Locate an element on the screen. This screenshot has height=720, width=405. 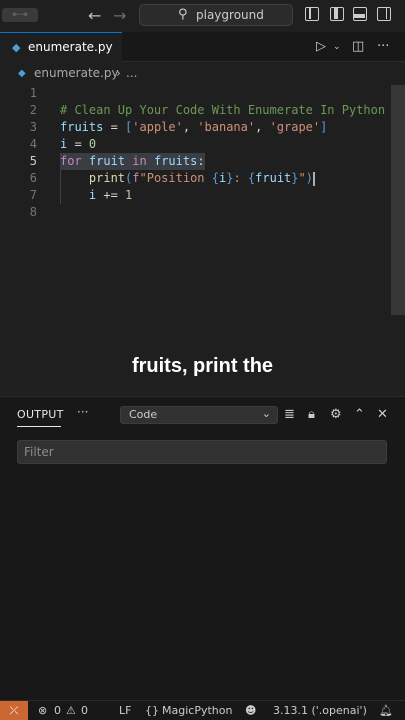
tab-enumerate-py: ◆ enumerate.py is located at coordinates (61, 47).